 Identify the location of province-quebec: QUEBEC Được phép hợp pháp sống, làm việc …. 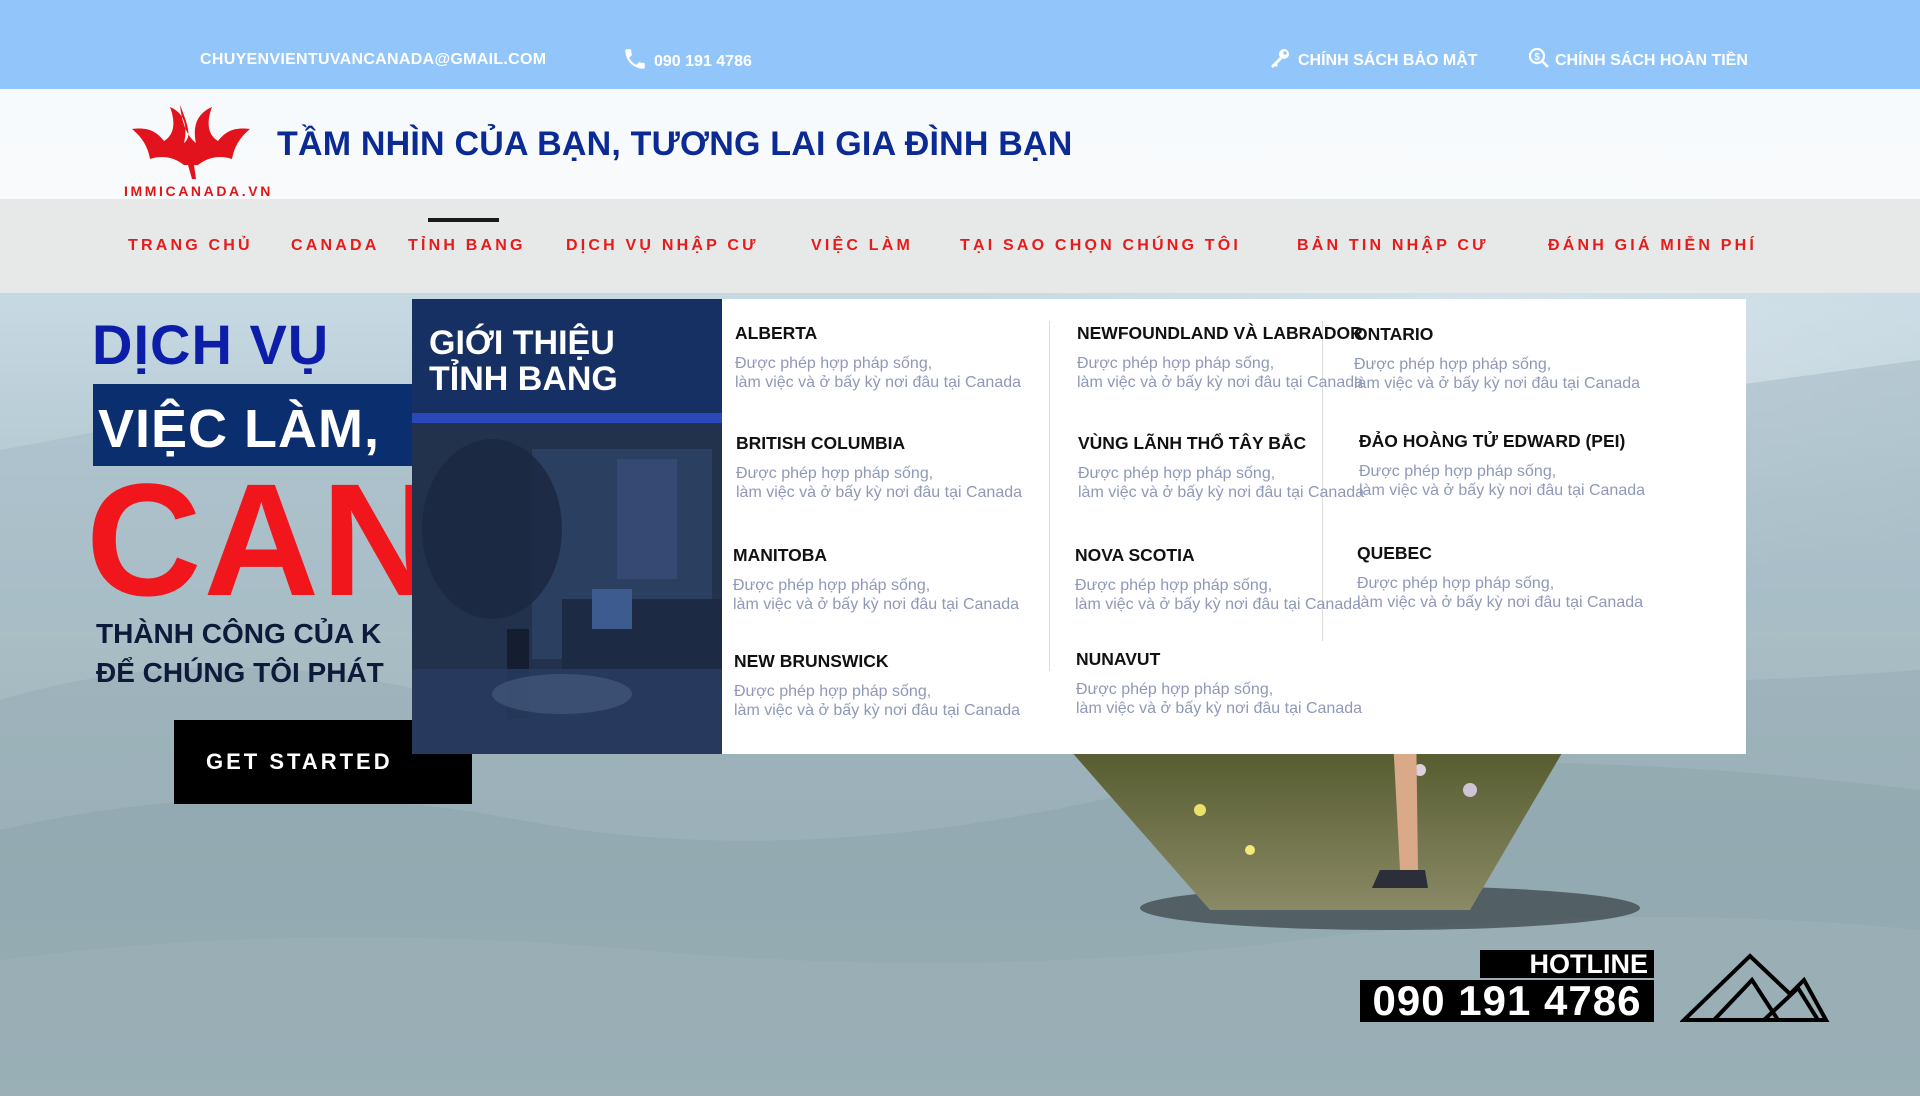
(1500, 577).